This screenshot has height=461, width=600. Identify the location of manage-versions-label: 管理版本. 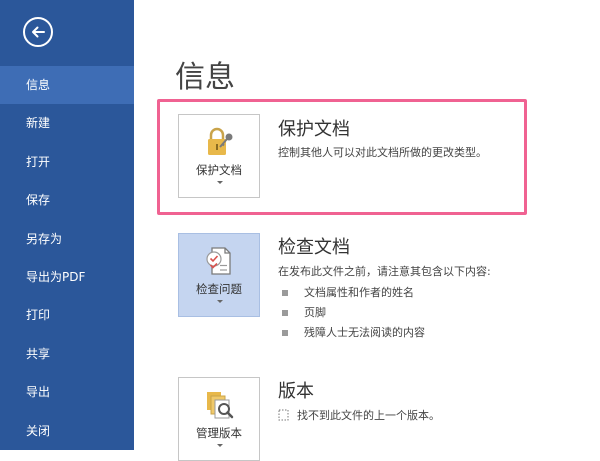
(219, 433).